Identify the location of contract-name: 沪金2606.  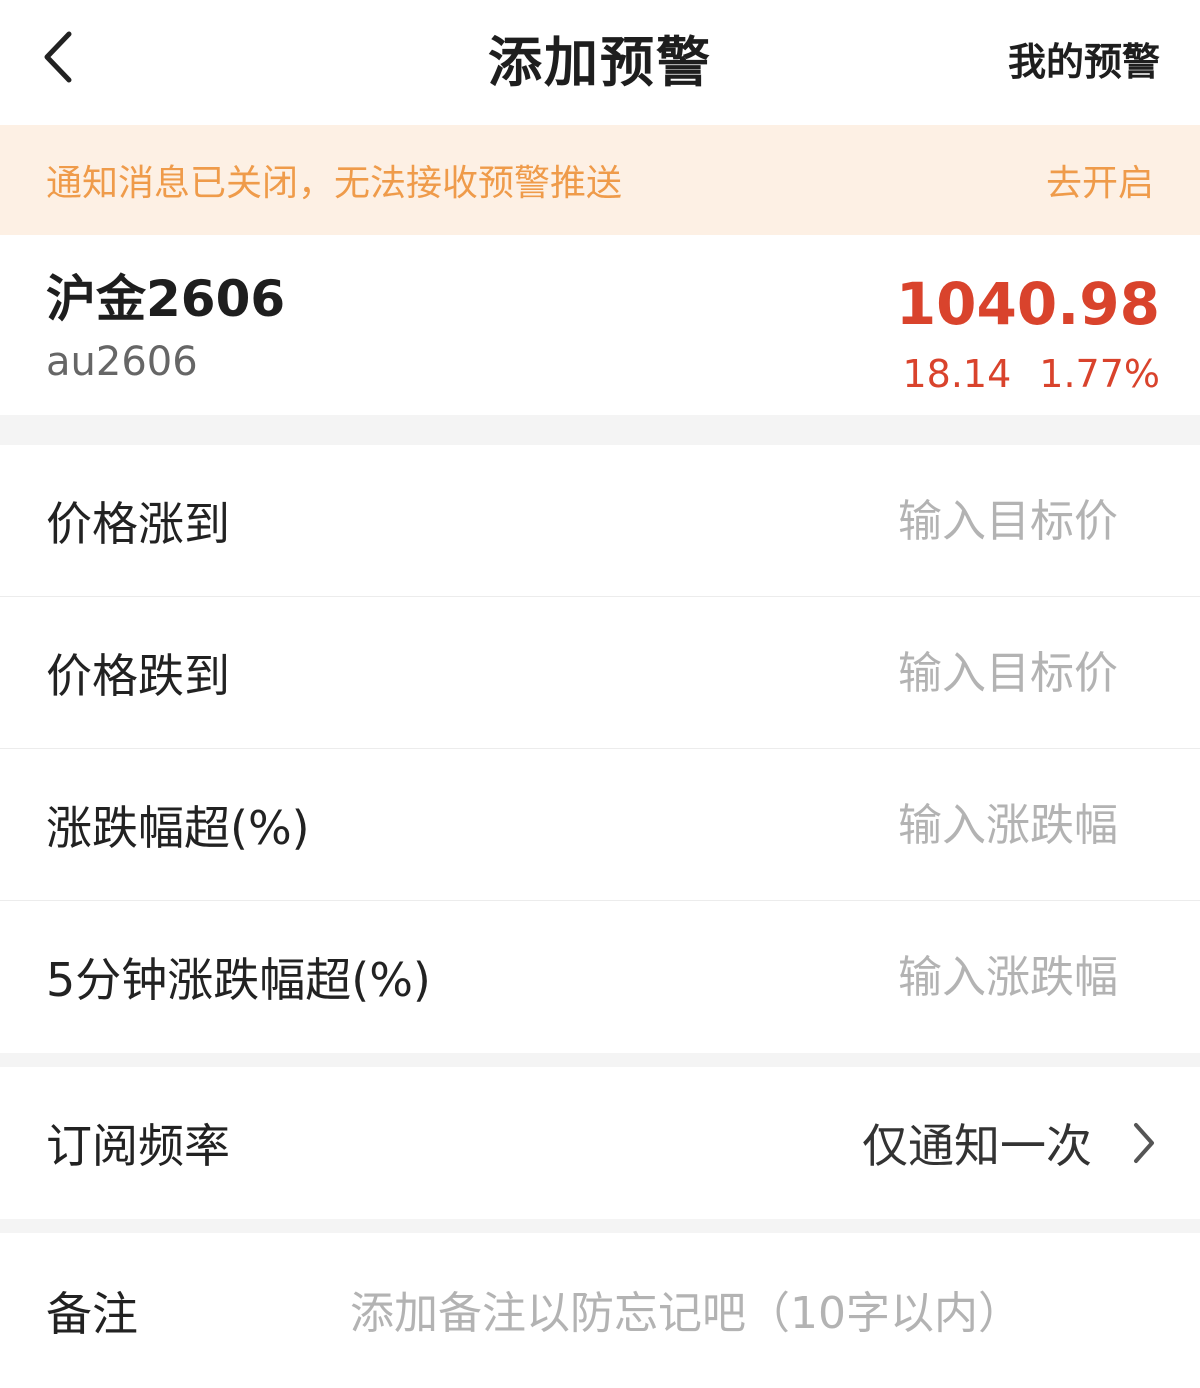
(166, 299).